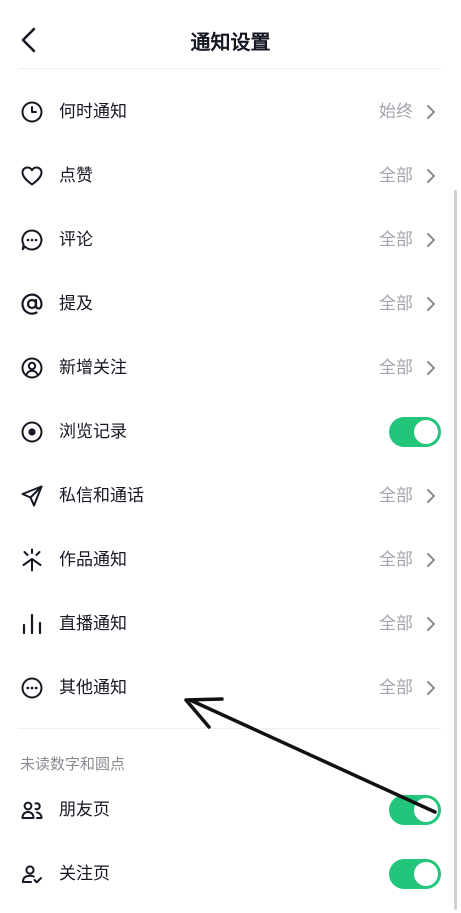 The height and width of the screenshot is (913, 461). I want to click on setting-messages-calls: 私信和通话 全部, so click(230, 496).